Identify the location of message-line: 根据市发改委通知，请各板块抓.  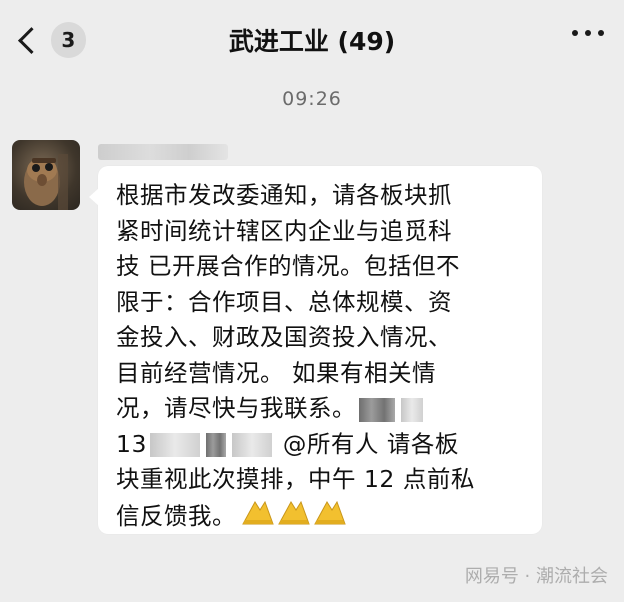
(284, 195).